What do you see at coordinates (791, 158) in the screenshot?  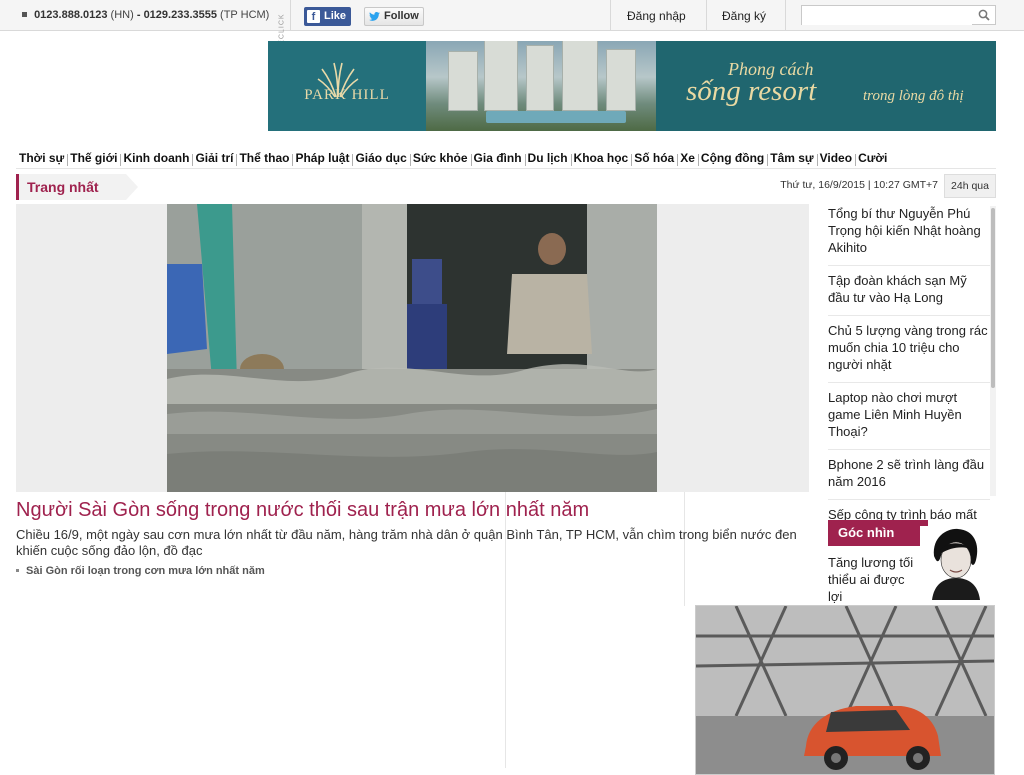 I see `nav-item: Tâm sự` at bounding box center [791, 158].